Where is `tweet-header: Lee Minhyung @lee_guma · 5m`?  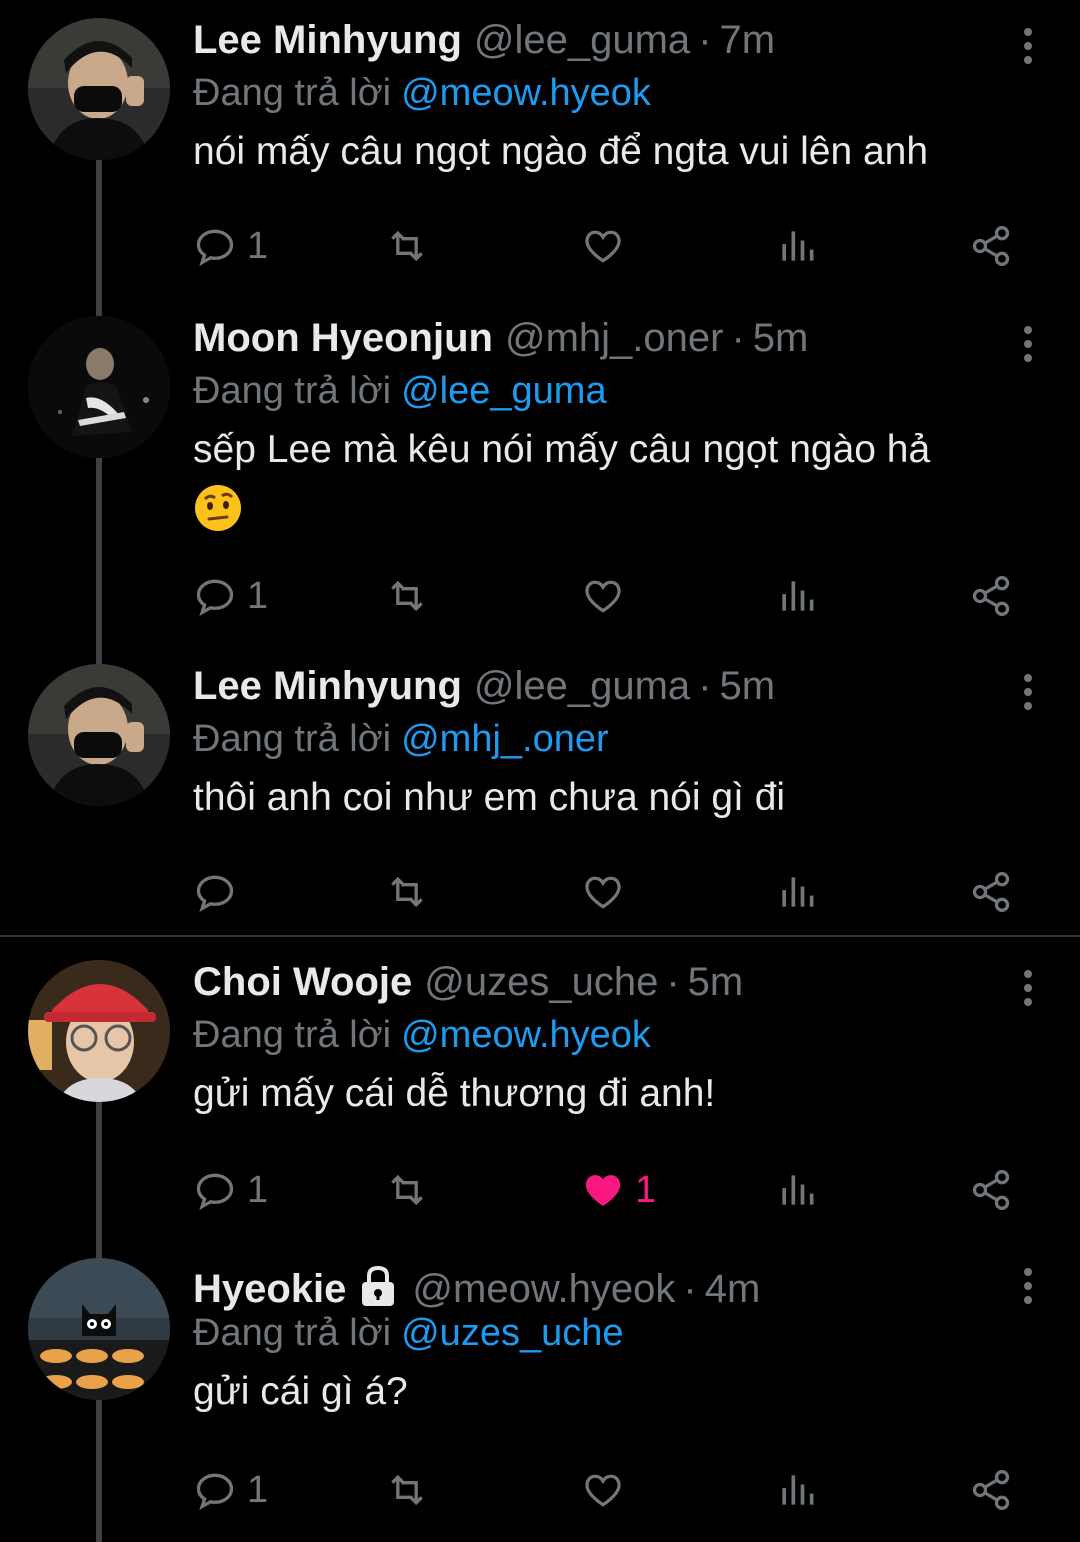
tweet-header: Lee Minhyung @lee_guma · 5m is located at coordinates (484, 689).